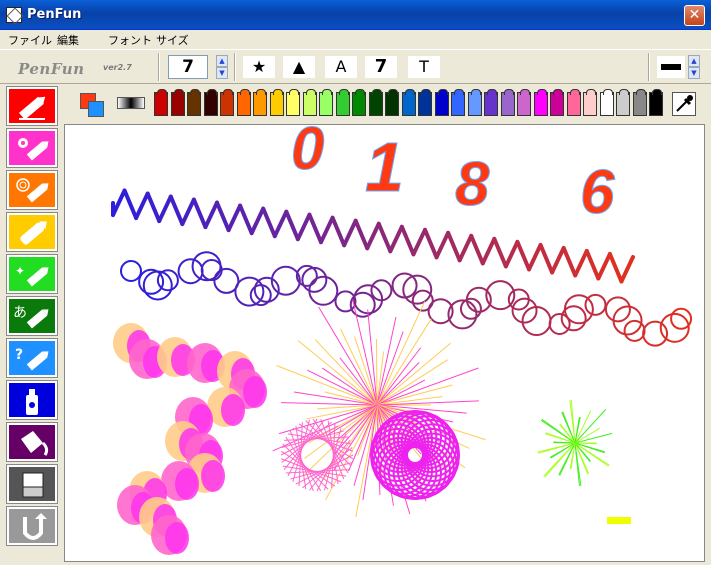  I want to click on fill-tool, so click(32, 442).